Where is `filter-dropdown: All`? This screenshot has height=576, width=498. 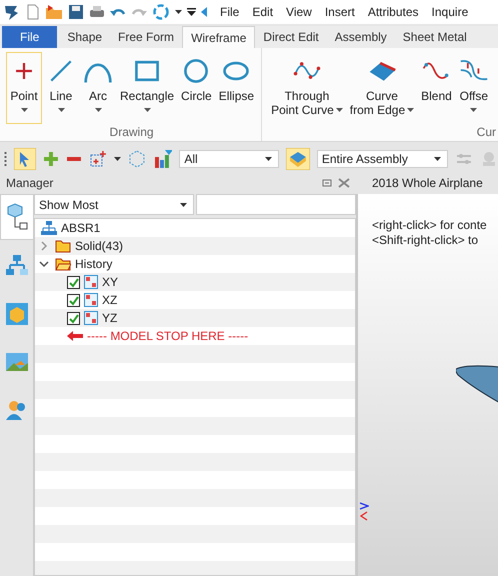
filter-dropdown: All is located at coordinates (229, 159).